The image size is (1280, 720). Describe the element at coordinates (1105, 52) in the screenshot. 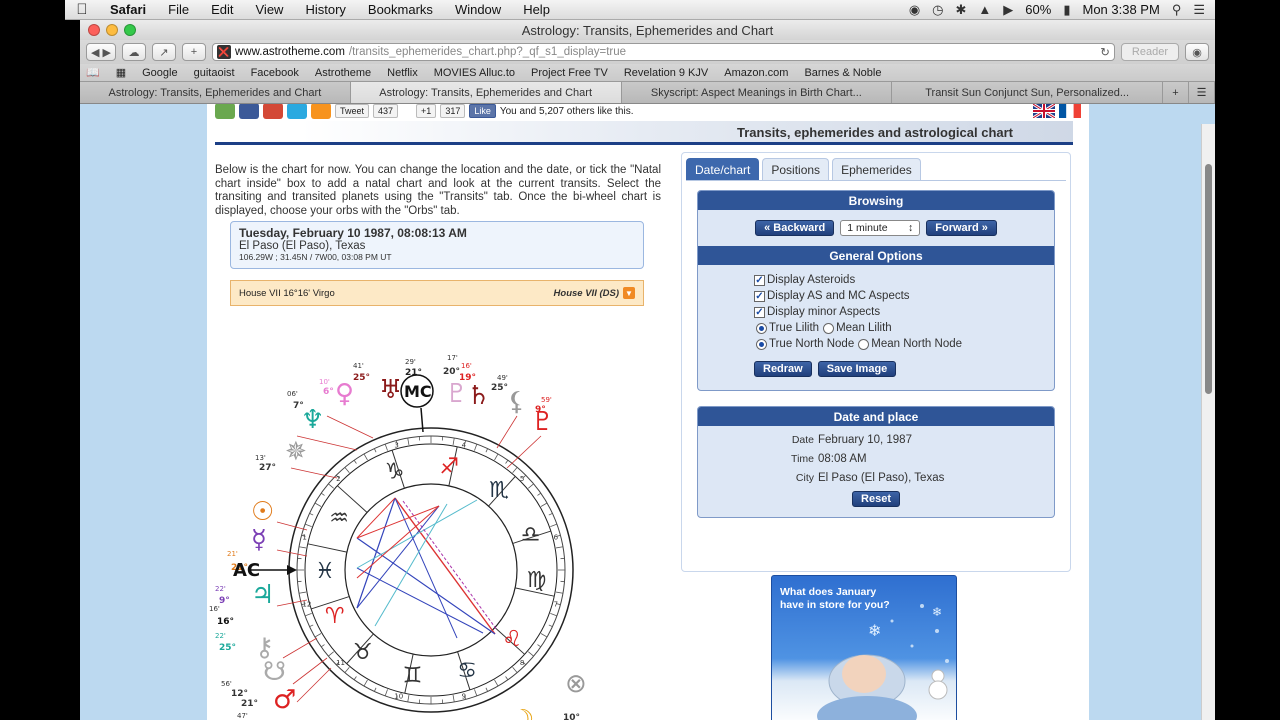

I see `reload-icon: ↻` at that location.